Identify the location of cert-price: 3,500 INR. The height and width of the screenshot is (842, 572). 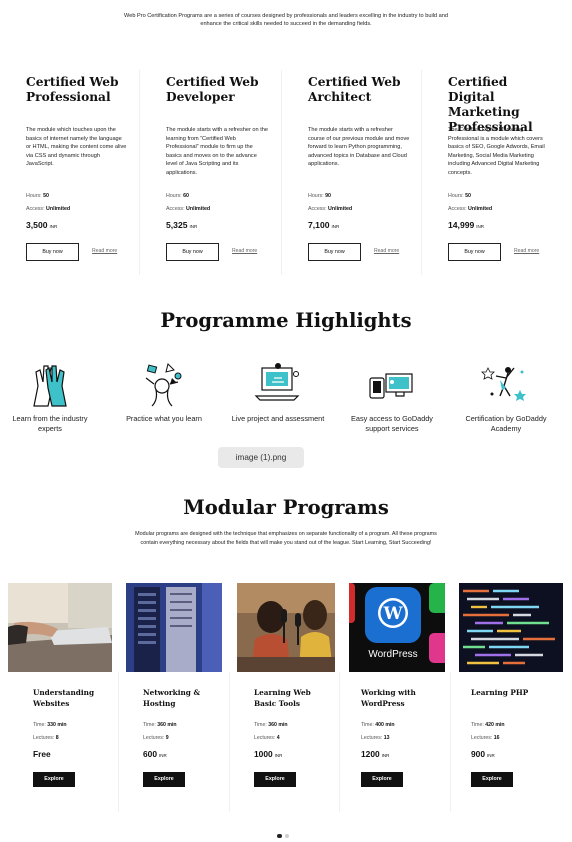
(41, 225).